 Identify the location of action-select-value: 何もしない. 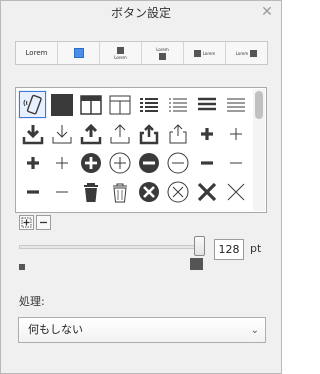
(55, 329).